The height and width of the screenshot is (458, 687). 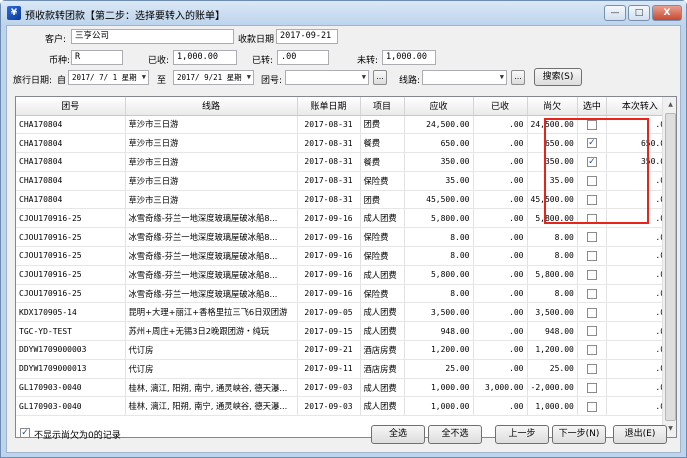 I want to click on maximize-button: □, so click(x=639, y=13).